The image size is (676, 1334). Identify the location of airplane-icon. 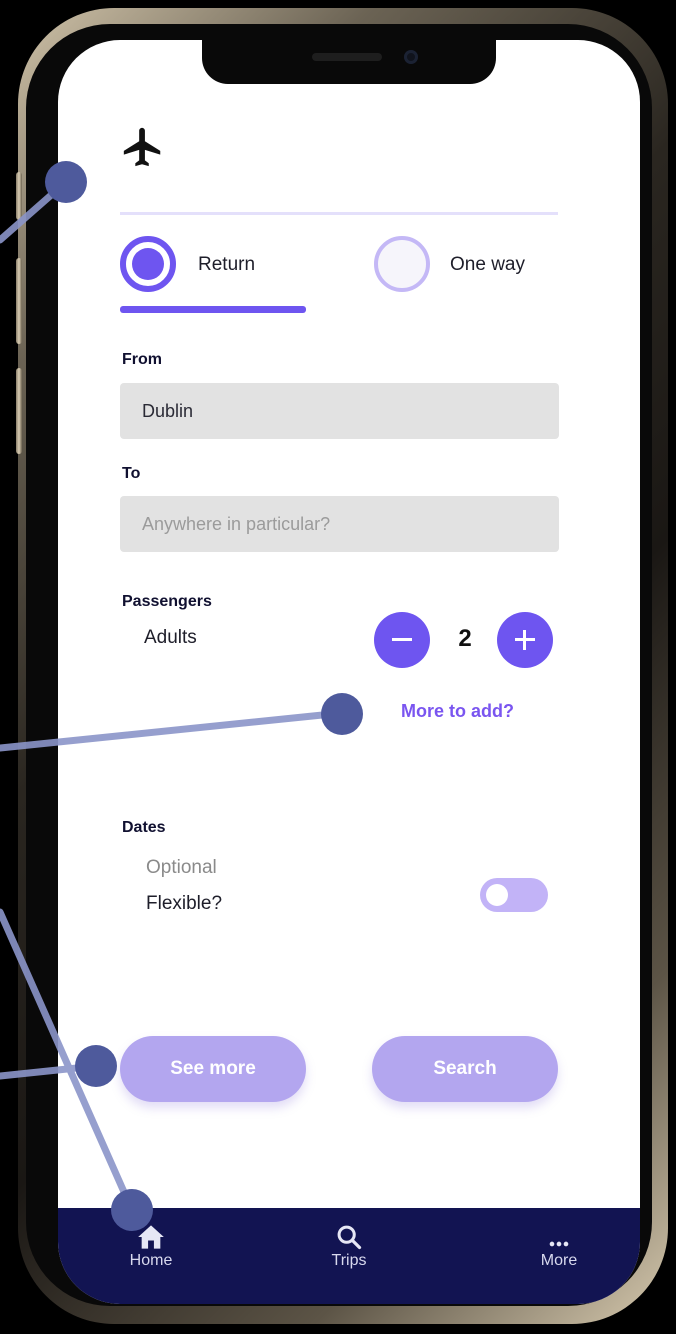
(142, 147).